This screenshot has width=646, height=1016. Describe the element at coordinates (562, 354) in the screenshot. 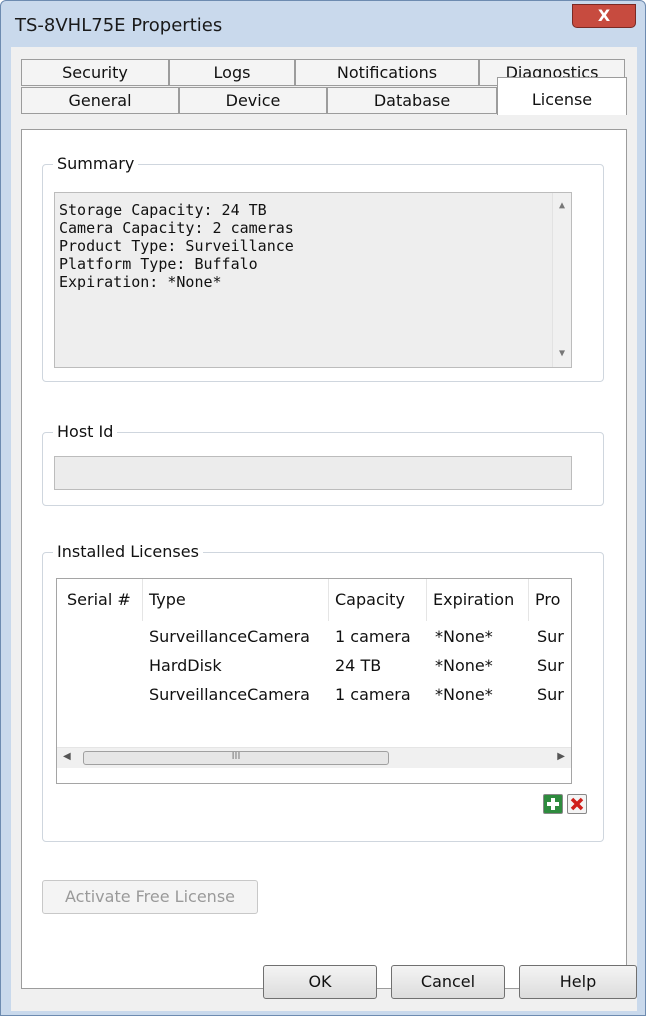

I see `scroll-down-icon: ▼` at that location.